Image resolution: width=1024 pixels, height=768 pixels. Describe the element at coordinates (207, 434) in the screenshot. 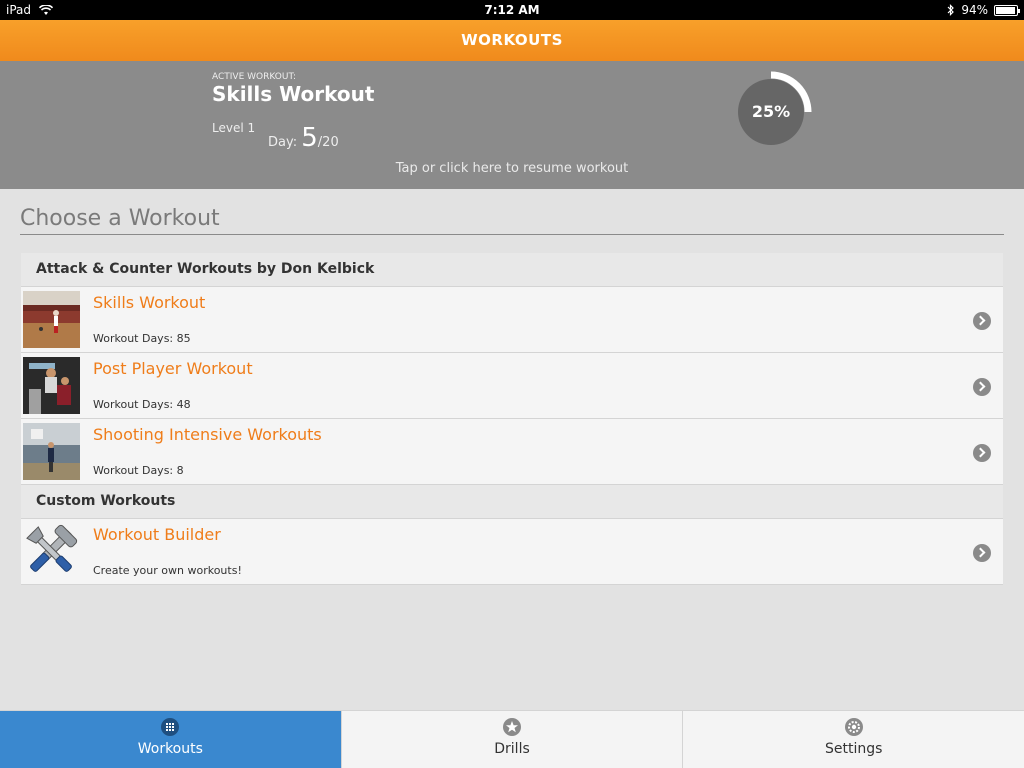

I see `workout-title: Shooting Intensive Workouts` at that location.